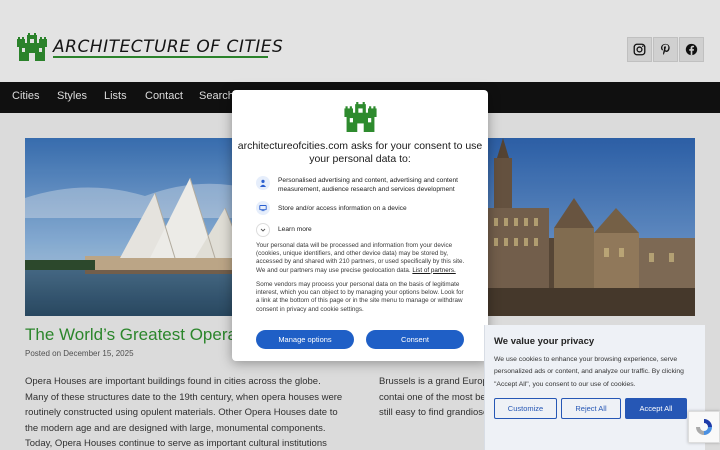 This screenshot has height=450, width=720. What do you see at coordinates (360, 117) in the screenshot?
I see `castle-logo-icon` at bounding box center [360, 117].